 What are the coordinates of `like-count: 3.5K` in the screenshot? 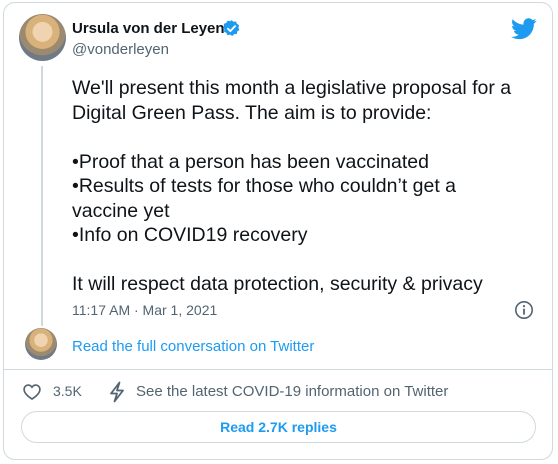 It's located at (67, 391).